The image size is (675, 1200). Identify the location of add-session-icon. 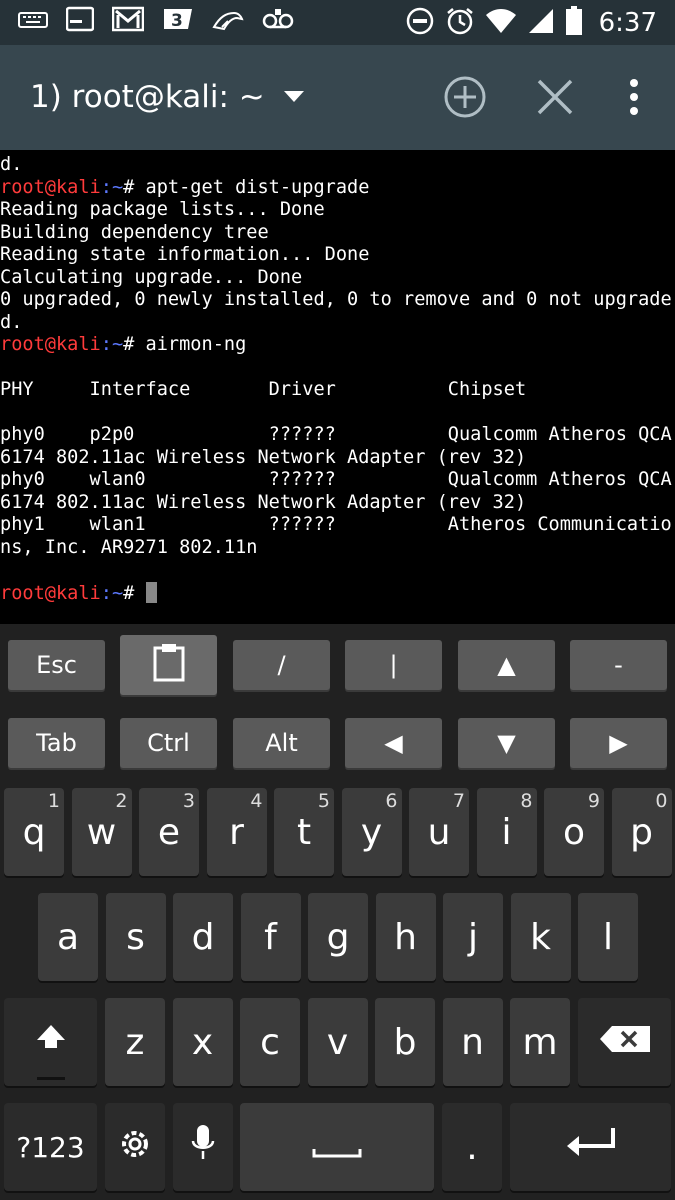
(465, 97).